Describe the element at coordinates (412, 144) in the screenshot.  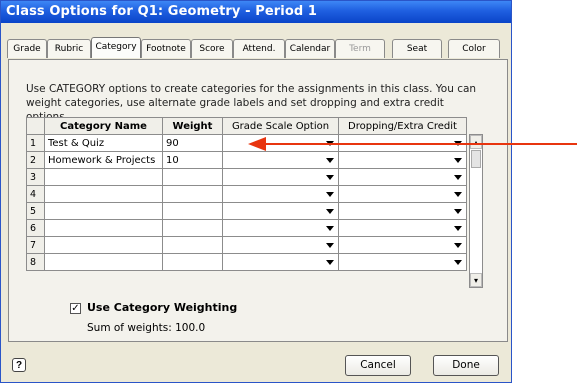
I see `callout-arrow` at that location.